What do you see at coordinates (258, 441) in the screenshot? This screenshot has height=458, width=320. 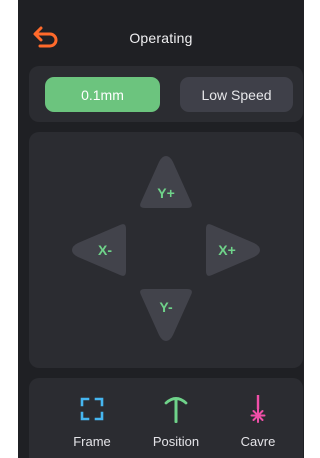 I see `carve-label: Cavre` at bounding box center [258, 441].